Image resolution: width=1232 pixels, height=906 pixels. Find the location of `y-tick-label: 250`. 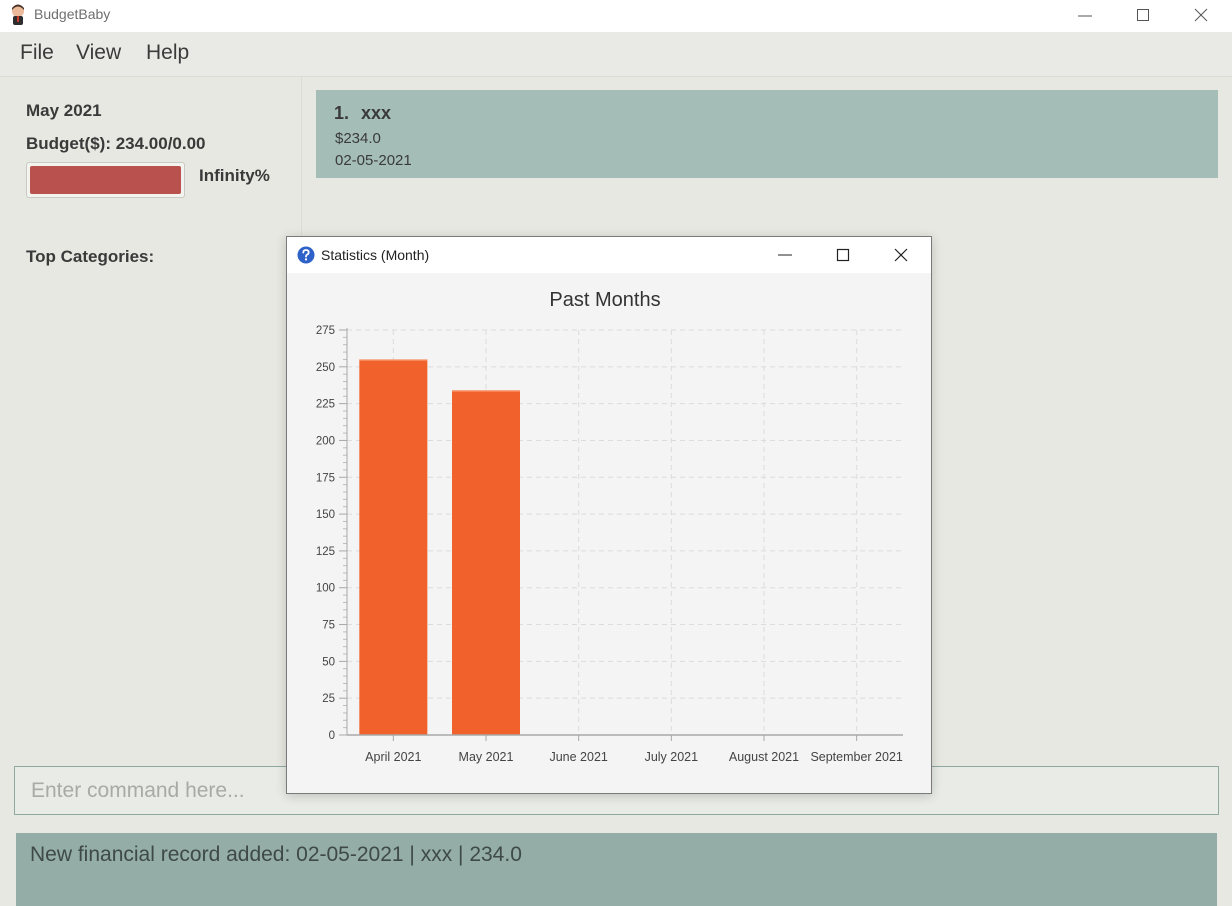

y-tick-label: 250 is located at coordinates (325, 368).